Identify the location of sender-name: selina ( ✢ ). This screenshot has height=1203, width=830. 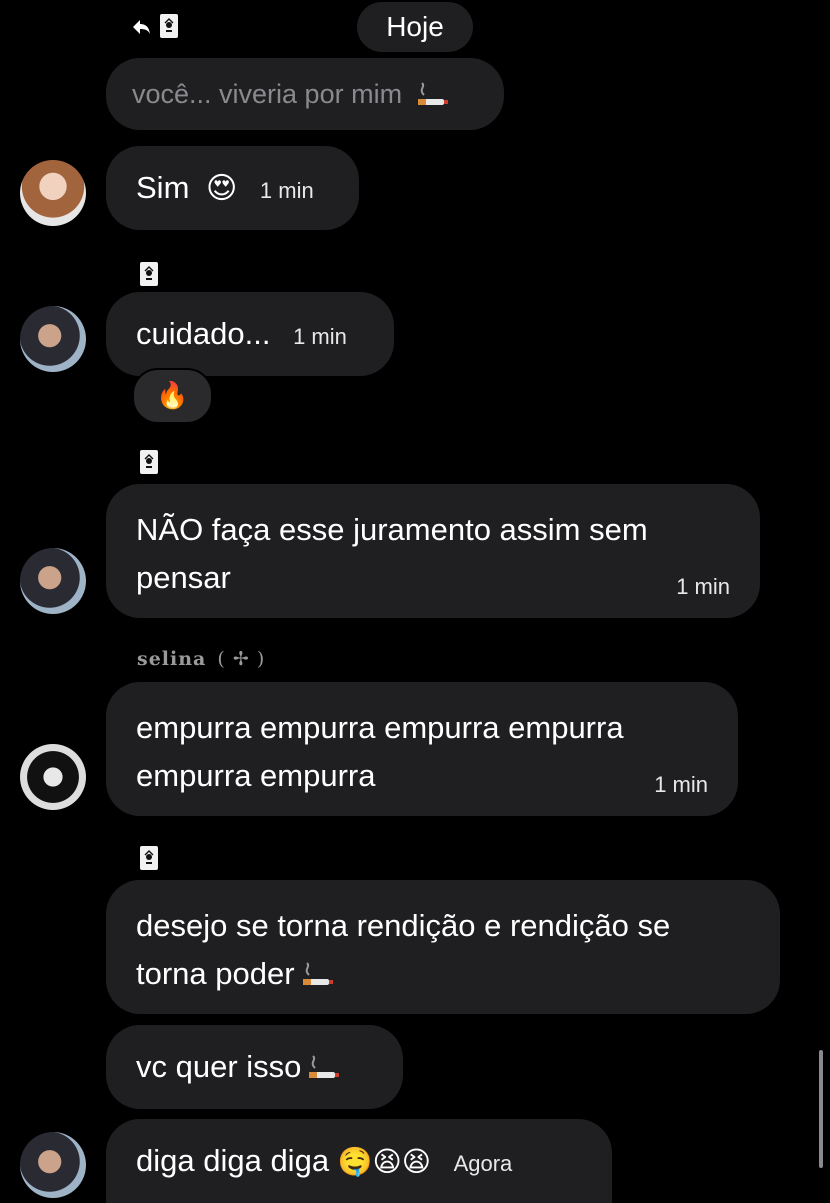
(201, 659).